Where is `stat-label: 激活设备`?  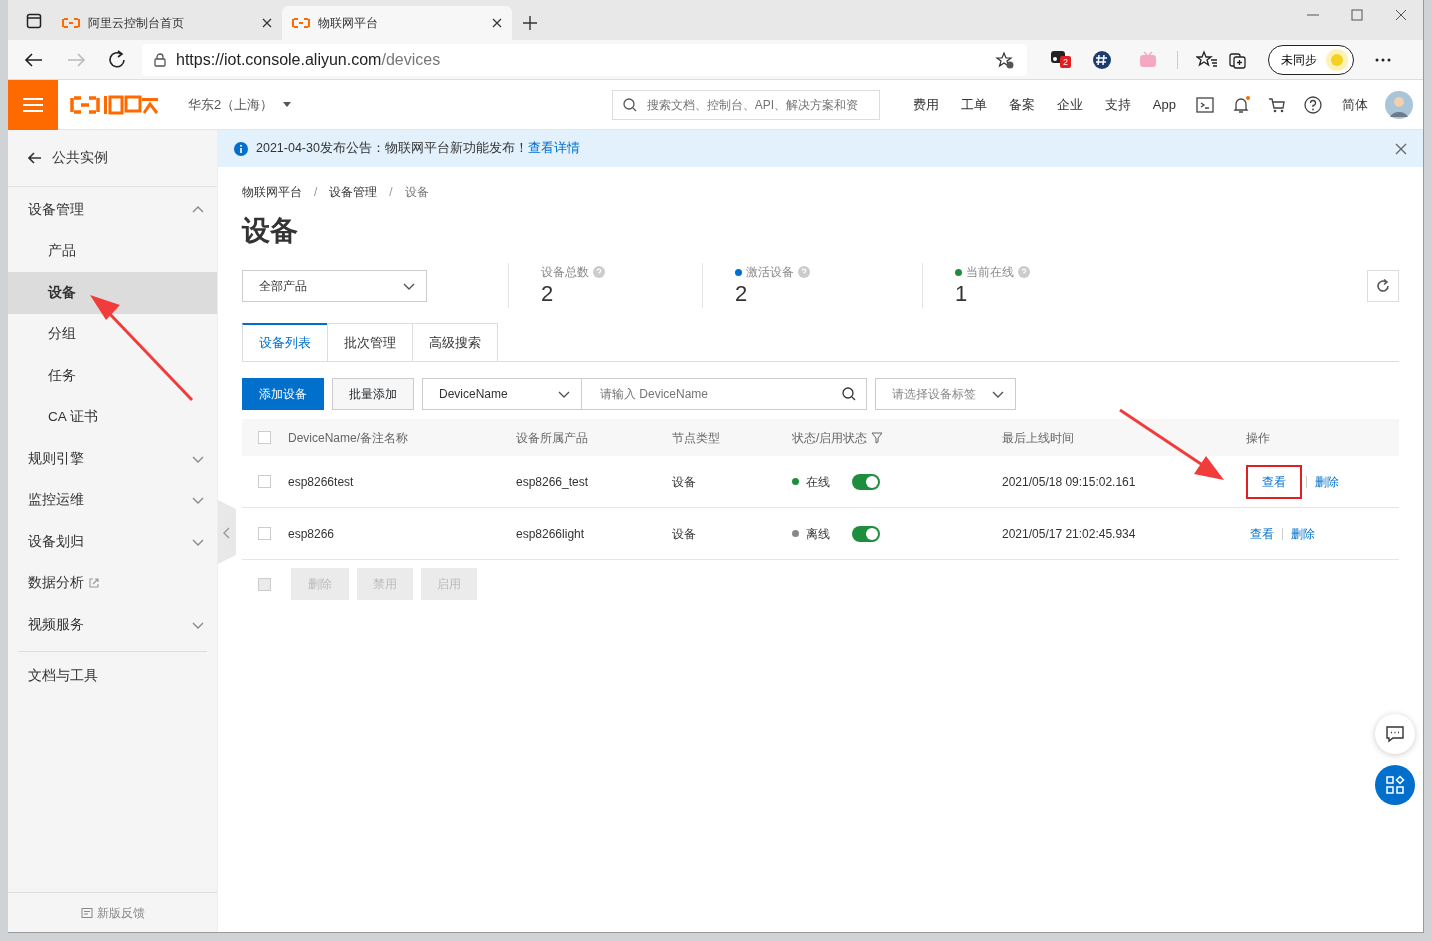
stat-label: 激活设备 is located at coordinates (770, 272).